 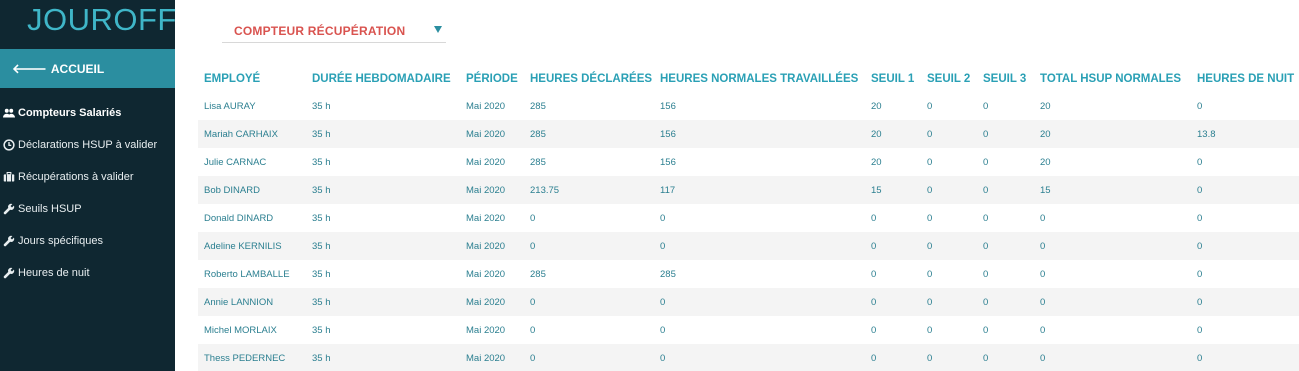 I want to click on sidebar-item-declarations-hsup: Déclarations HSUP à valider, so click(x=87, y=145).